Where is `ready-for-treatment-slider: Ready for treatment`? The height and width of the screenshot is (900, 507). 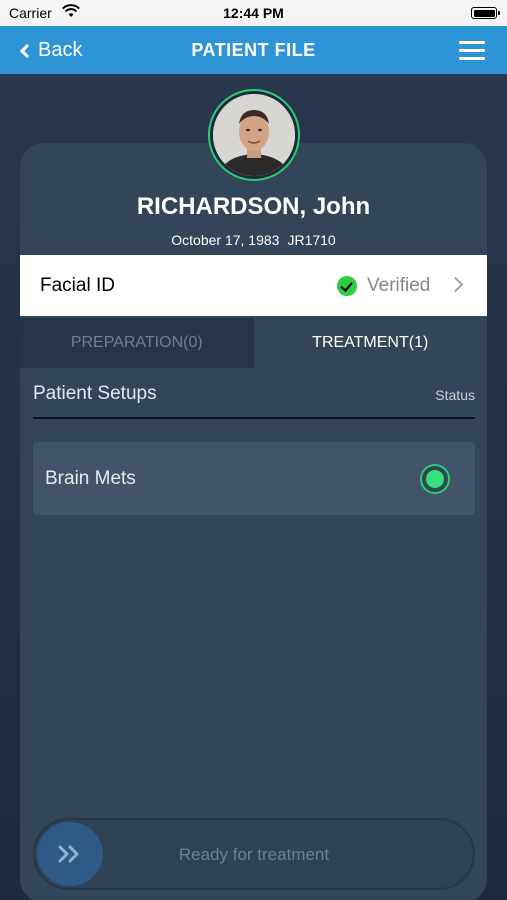
ready-for-treatment-slider: Ready for treatment is located at coordinates (254, 854).